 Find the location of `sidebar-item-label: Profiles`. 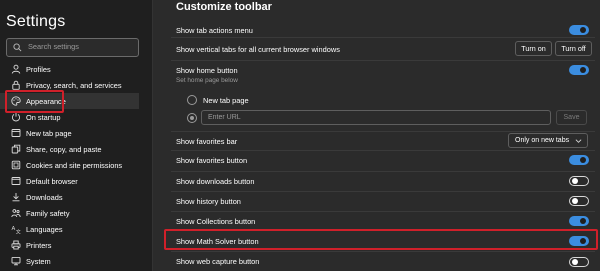

sidebar-item-label: Profiles is located at coordinates (38, 69).